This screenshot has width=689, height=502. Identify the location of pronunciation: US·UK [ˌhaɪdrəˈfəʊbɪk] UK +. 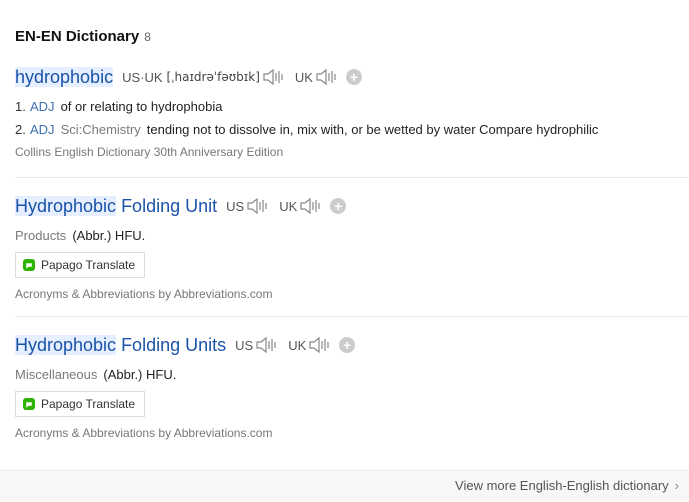
(242, 77).